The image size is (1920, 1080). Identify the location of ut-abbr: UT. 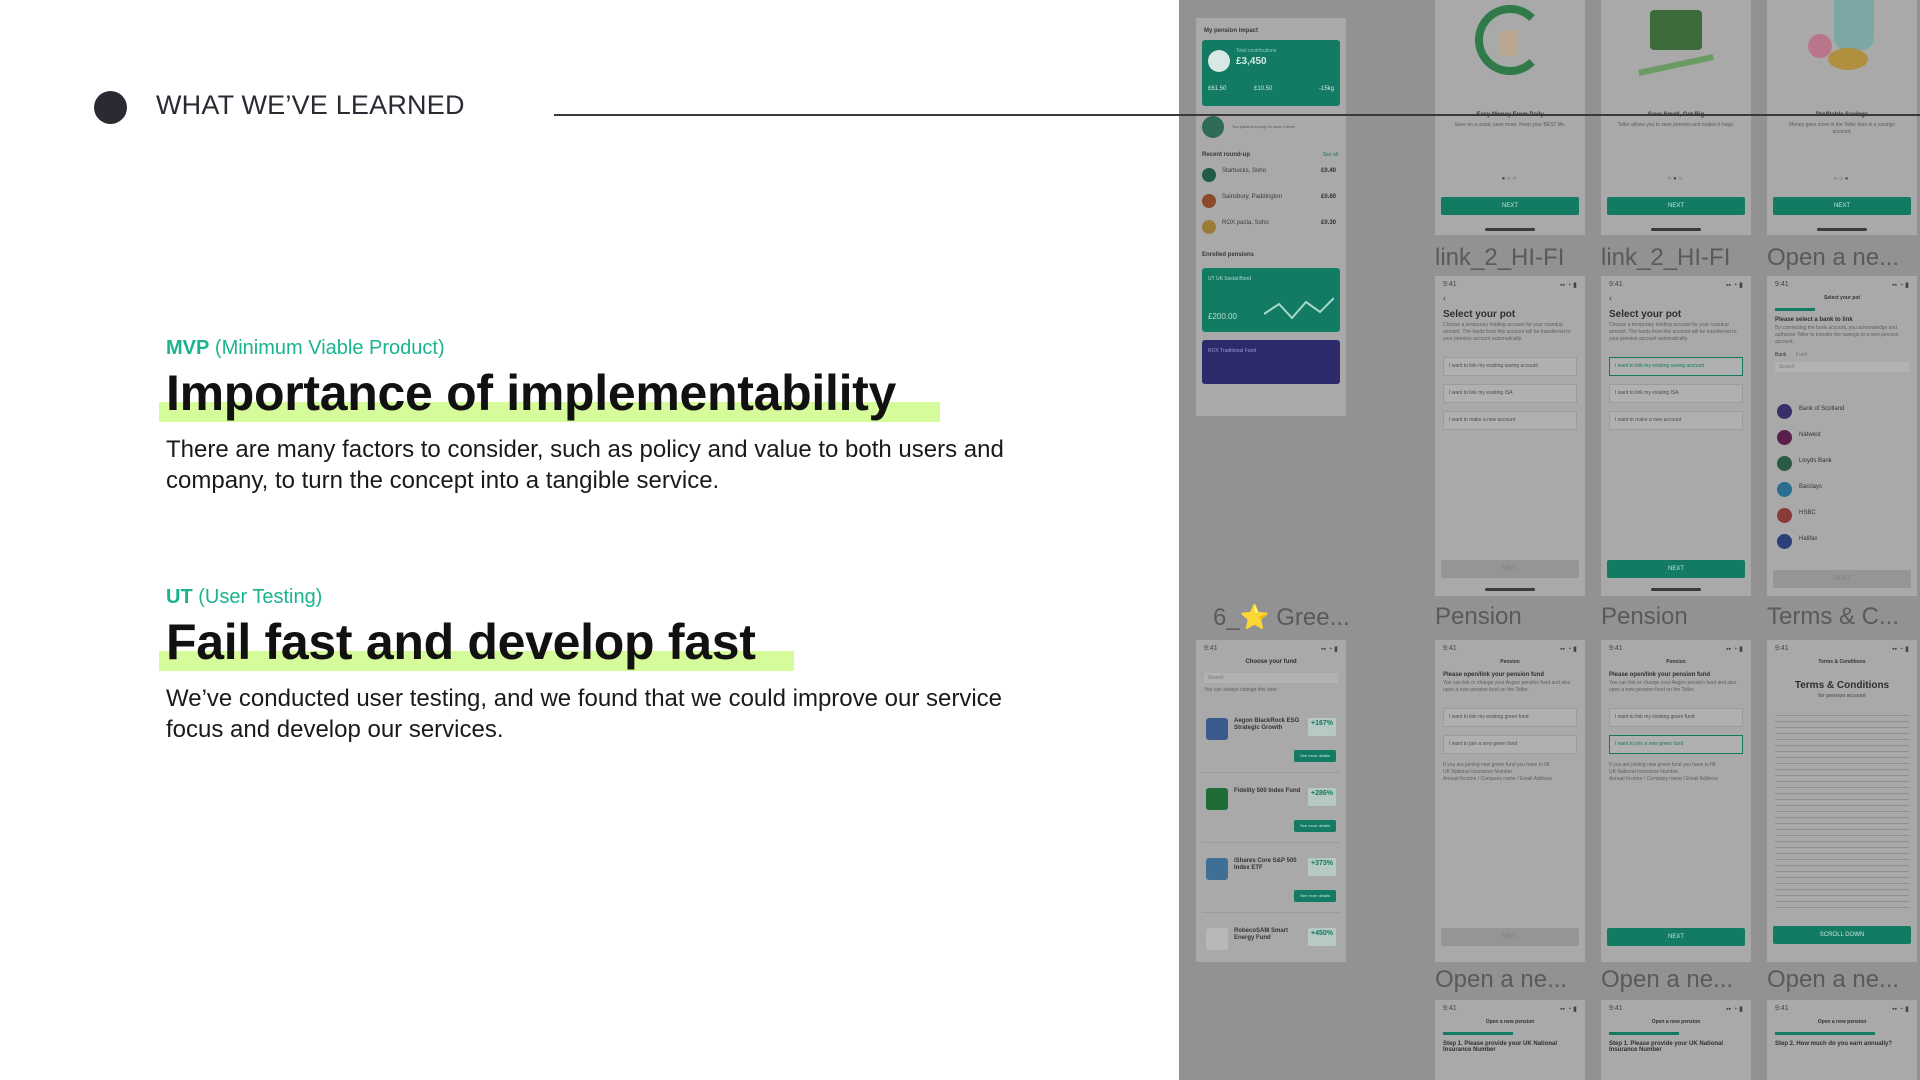
(179, 597).